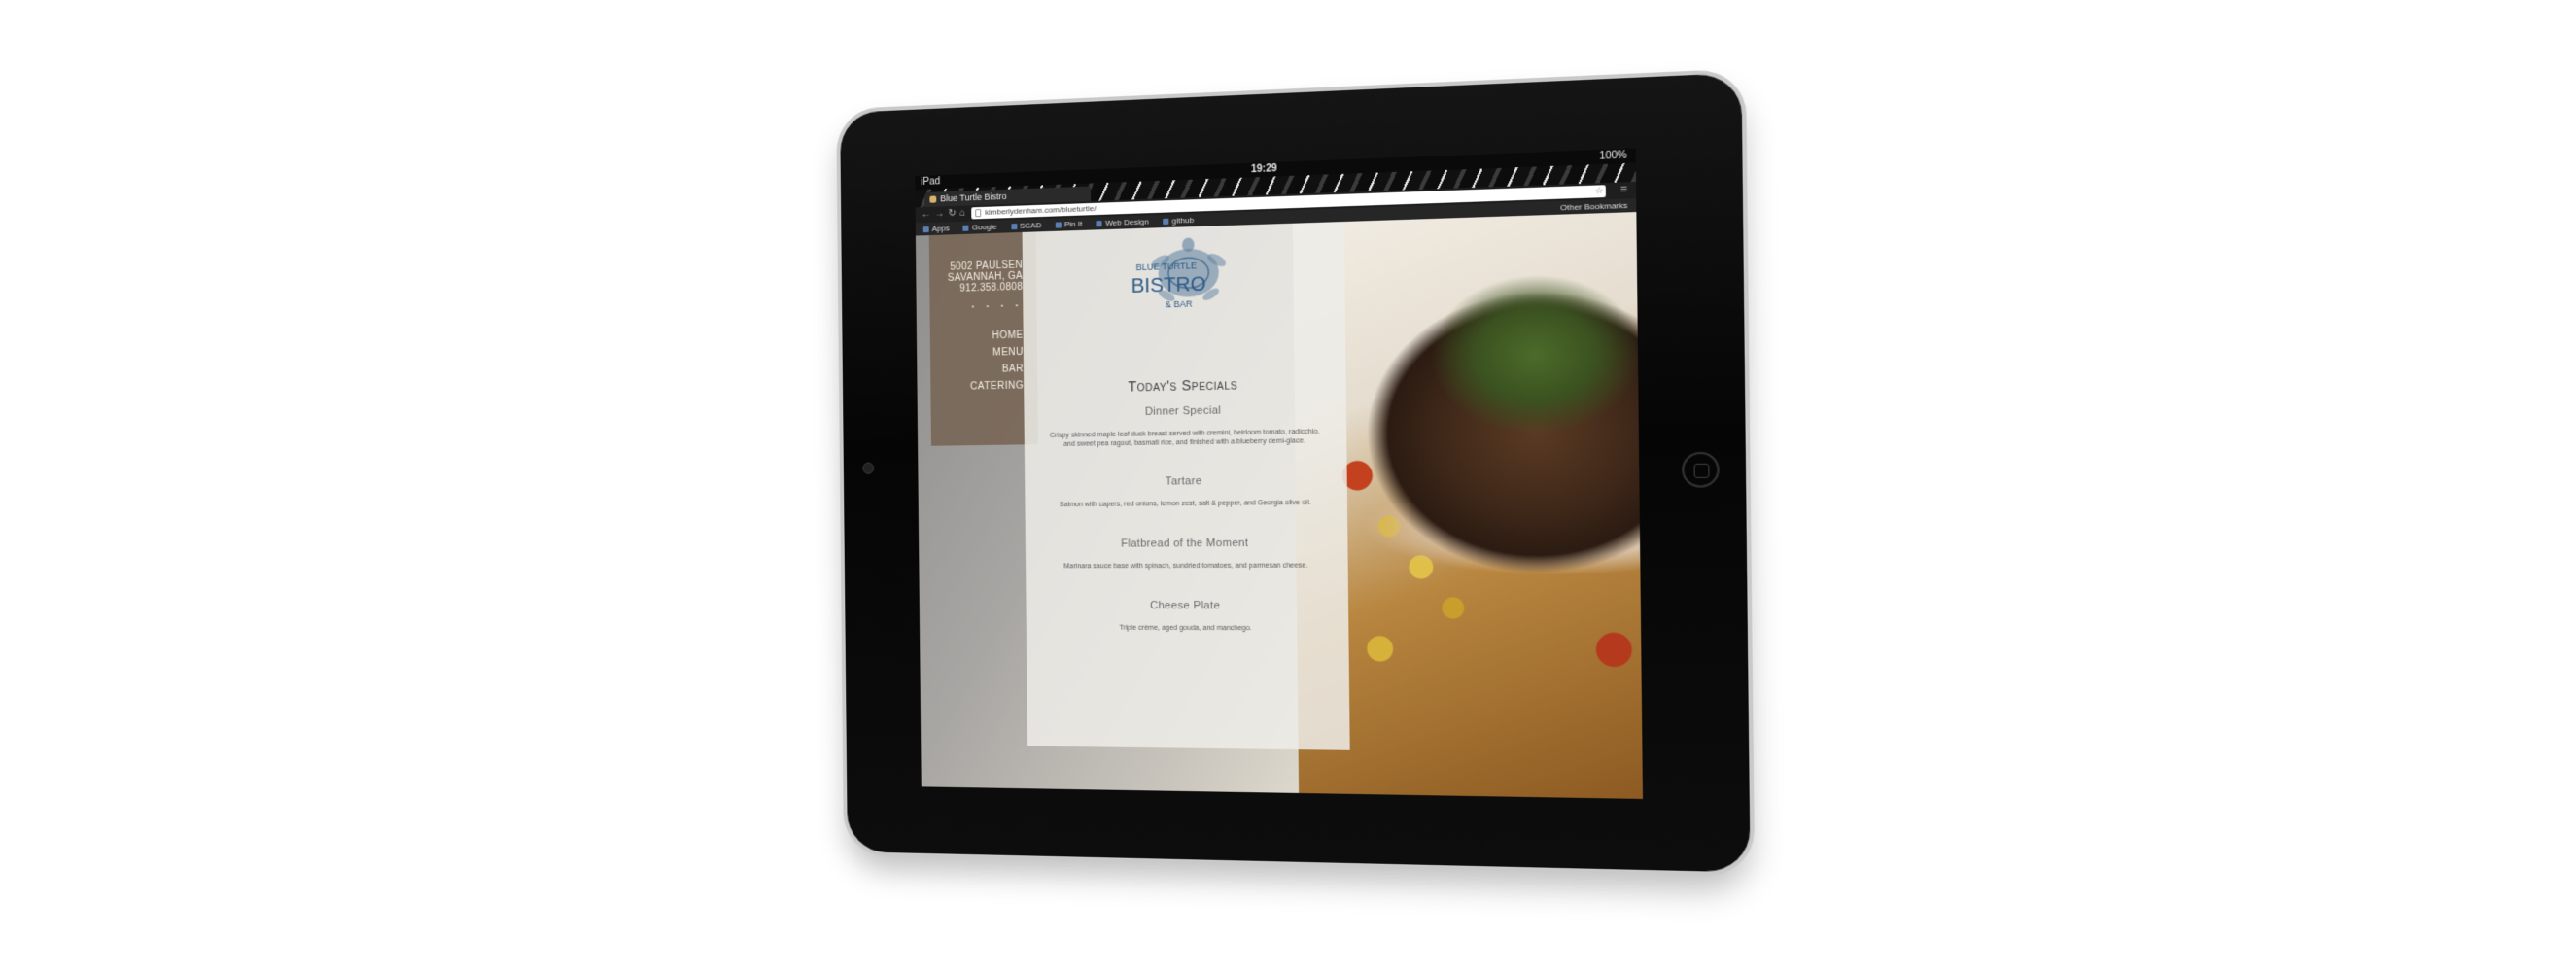 Image resolution: width=2576 pixels, height=972 pixels. Describe the element at coordinates (926, 215) in the screenshot. I see `back-arrow-icon: ←` at that location.